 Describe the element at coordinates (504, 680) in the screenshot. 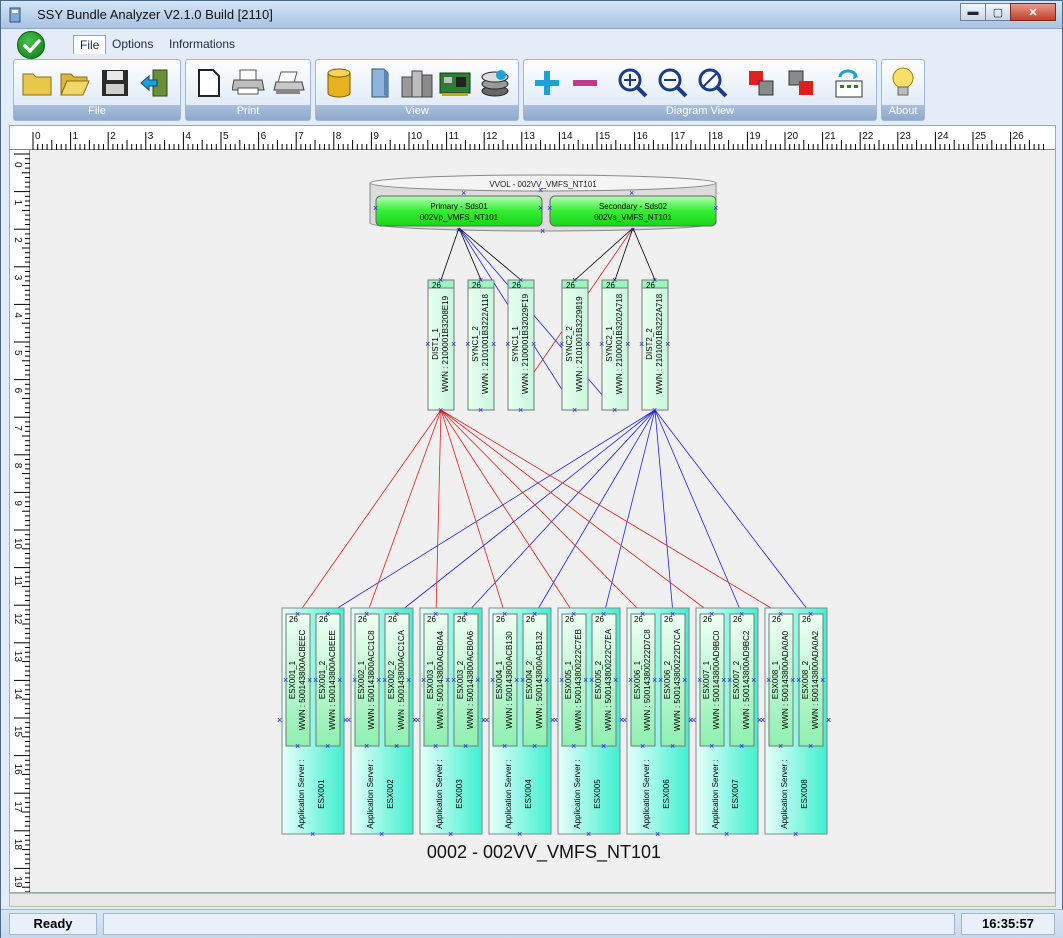

I see `hba-esx004-1: 26ESX004_1 WWN : 500143800ACB130××× ×` at that location.